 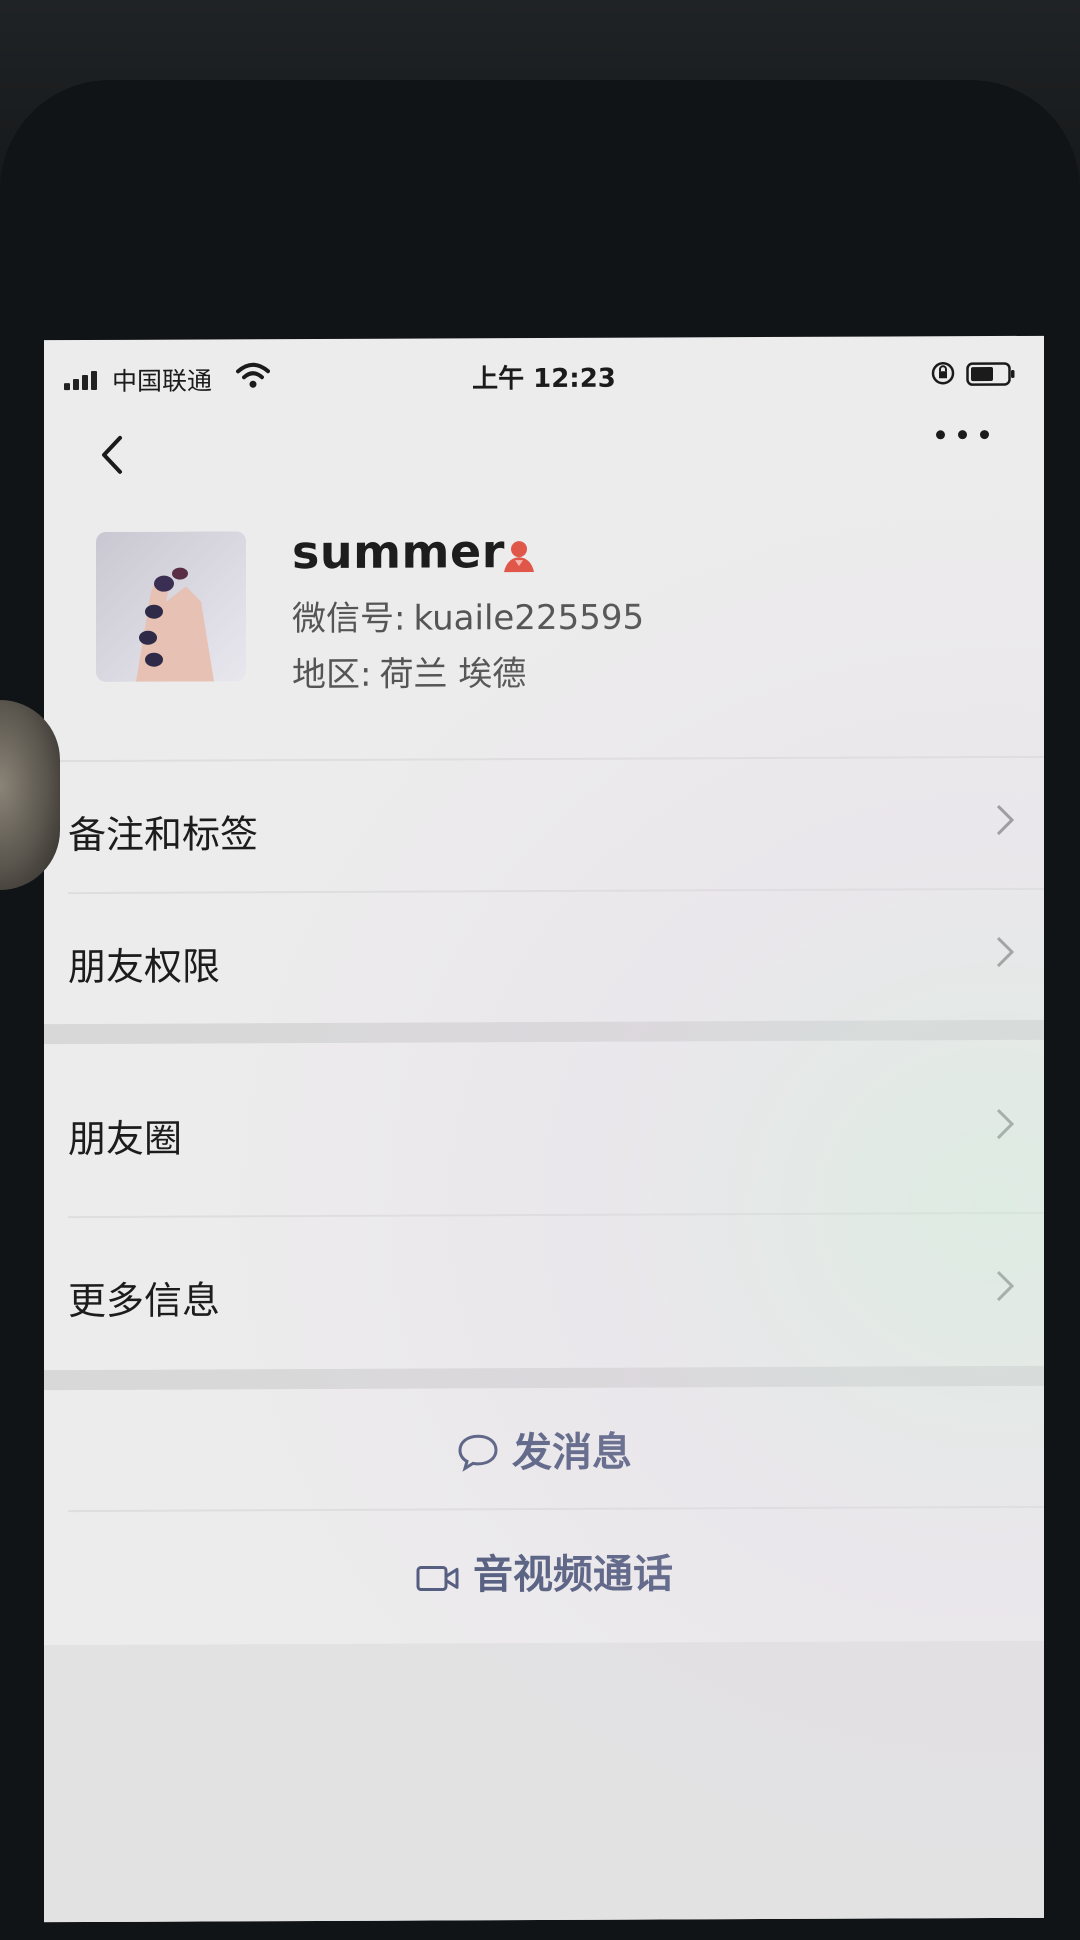 What do you see at coordinates (163, 835) in the screenshot?
I see `list-item-label: 备注和标签` at bounding box center [163, 835].